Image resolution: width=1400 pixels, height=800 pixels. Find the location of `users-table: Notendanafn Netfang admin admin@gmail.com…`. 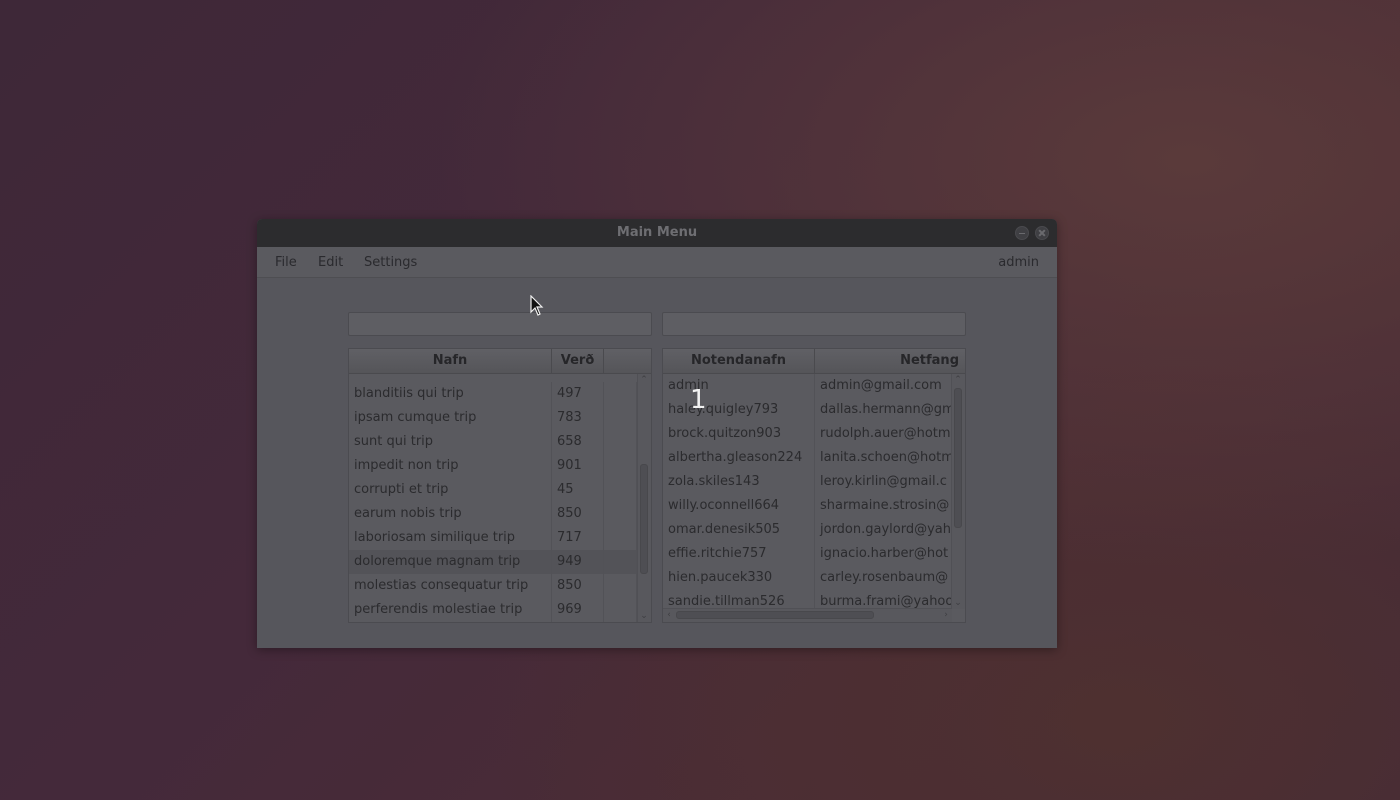

users-table: Notendanafn Netfang admin admin@gmail.com… is located at coordinates (814, 485).